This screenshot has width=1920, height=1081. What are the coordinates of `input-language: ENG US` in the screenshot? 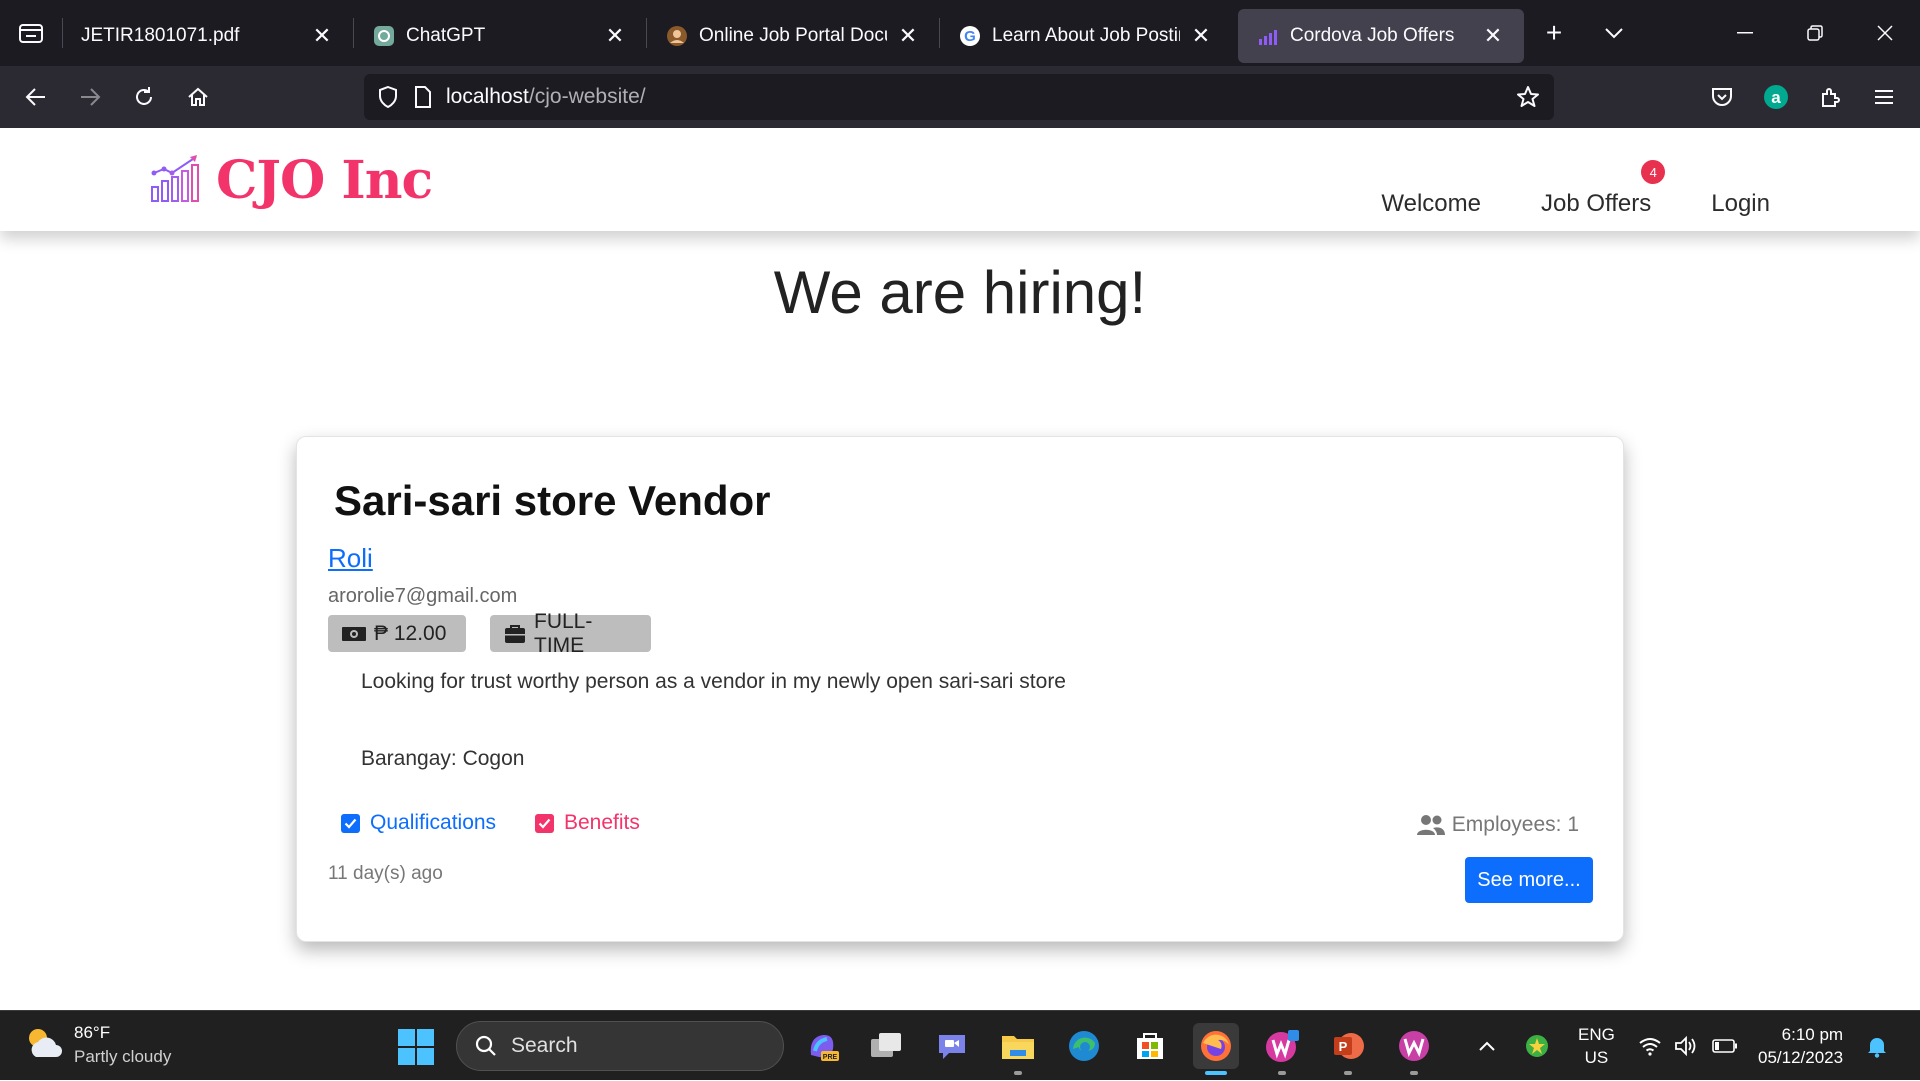 It's located at (1596, 1046).